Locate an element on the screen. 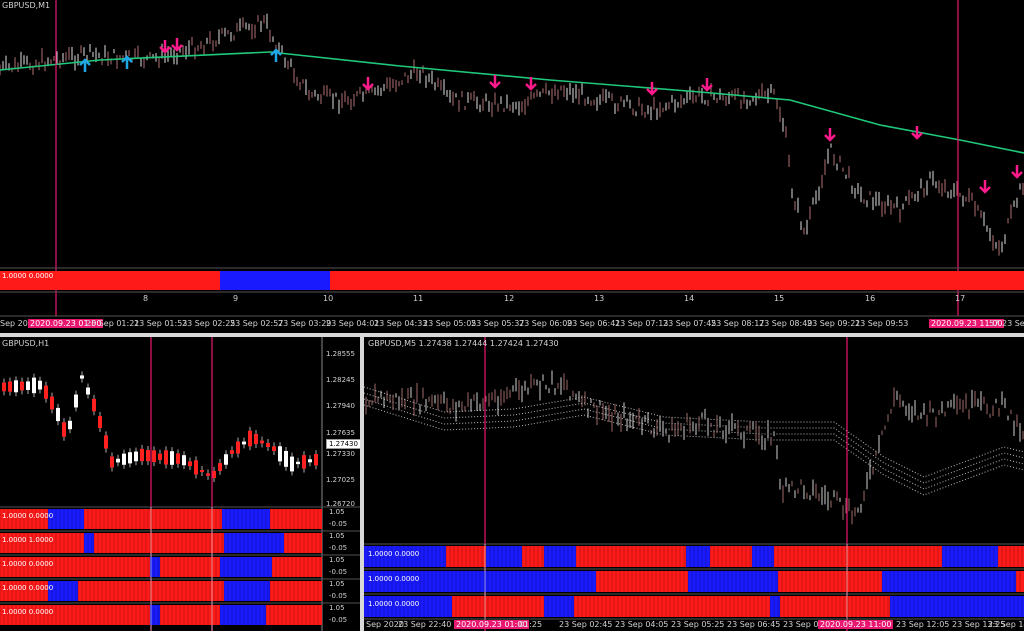 The image size is (1024, 631). buy-arrow-icon is located at coordinates (85, 65).